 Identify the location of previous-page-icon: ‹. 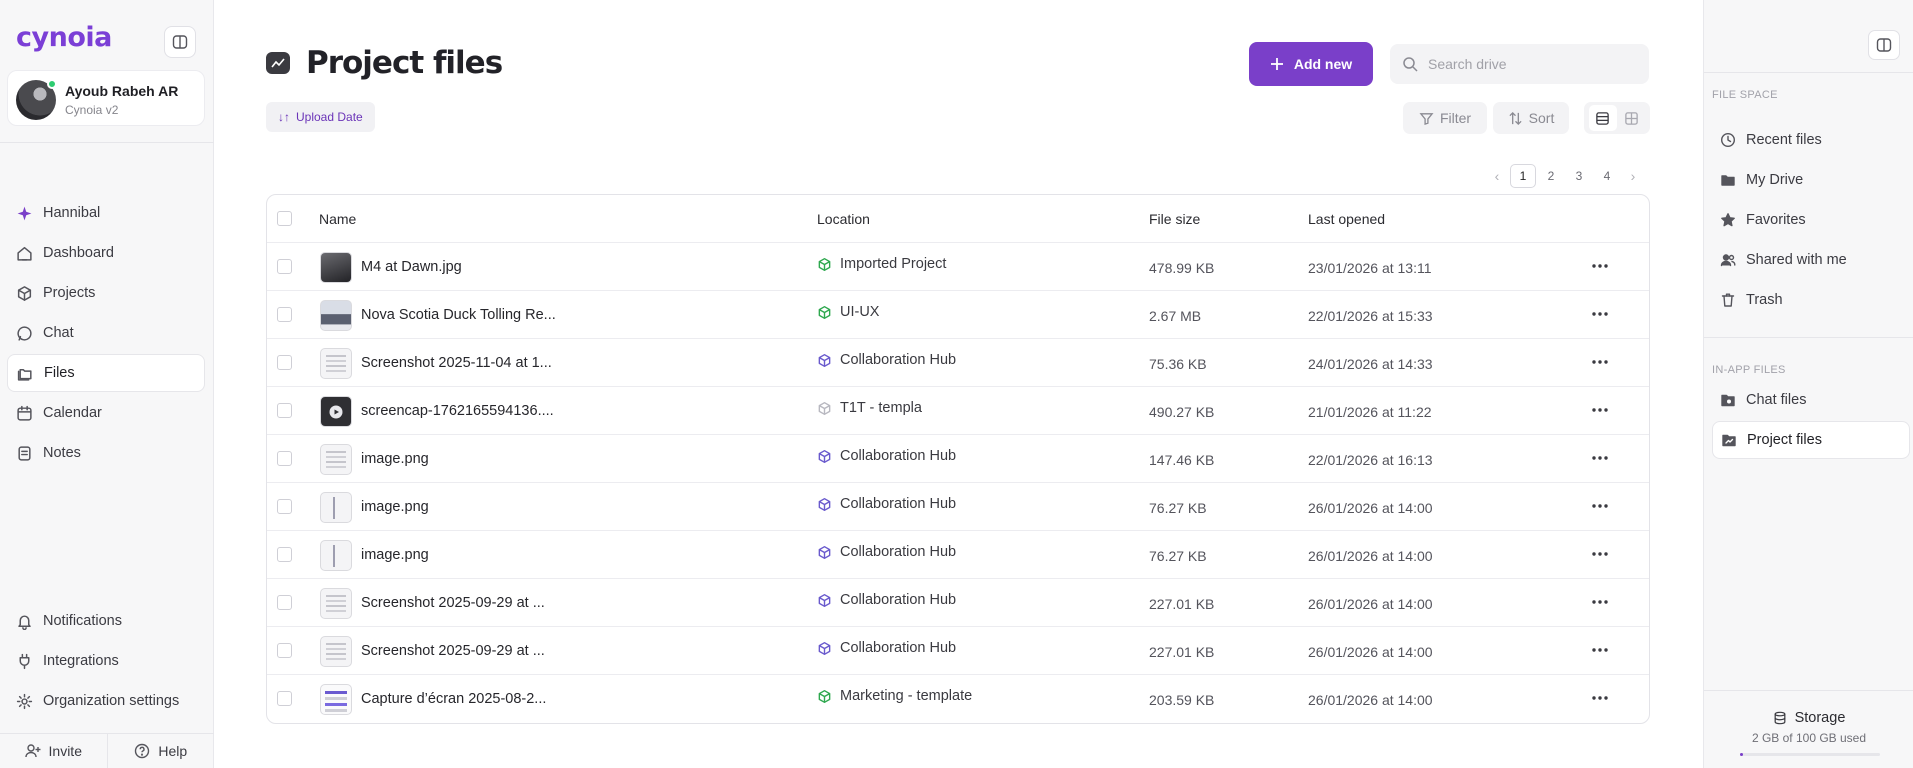
(1497, 176).